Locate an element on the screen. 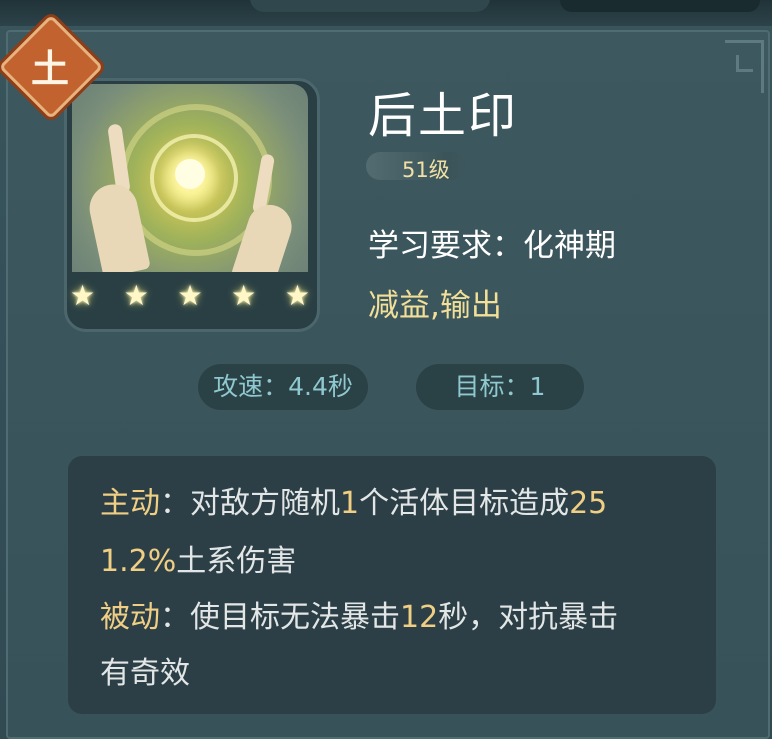  top-strip is located at coordinates (386, 13).